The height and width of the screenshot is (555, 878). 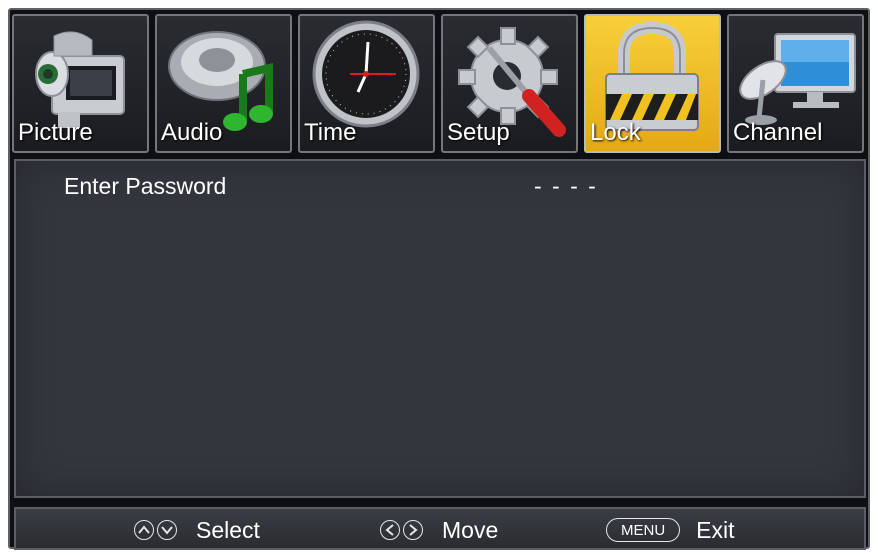 I want to click on tab-setup: Setup, so click(x=509, y=83).